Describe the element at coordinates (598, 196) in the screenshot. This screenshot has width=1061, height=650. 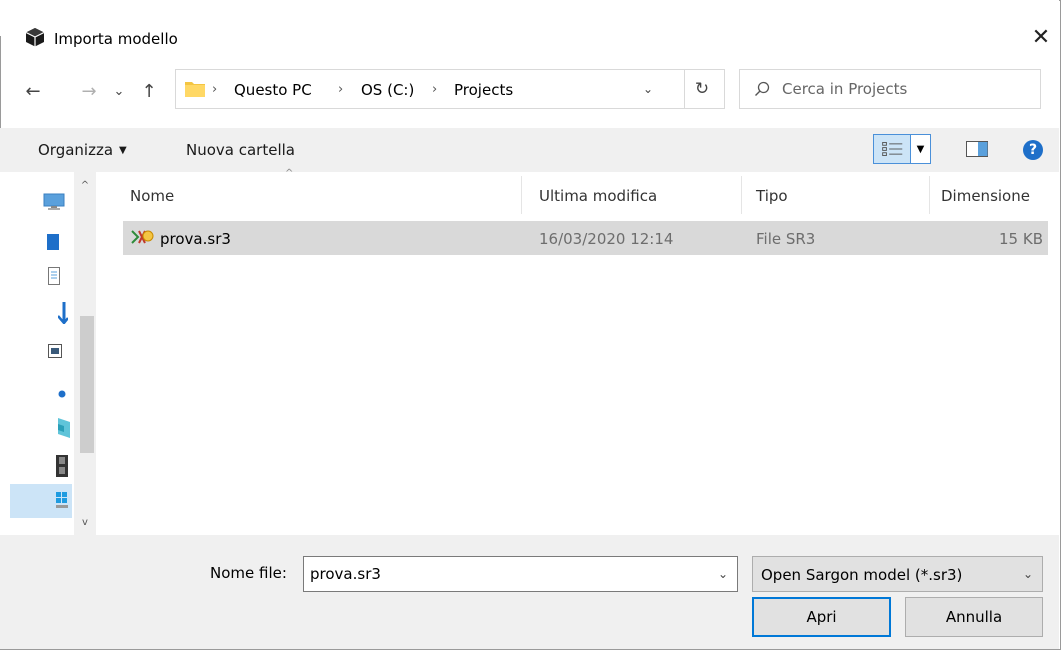
I see `column-header-modified: Ultima modifica` at that location.